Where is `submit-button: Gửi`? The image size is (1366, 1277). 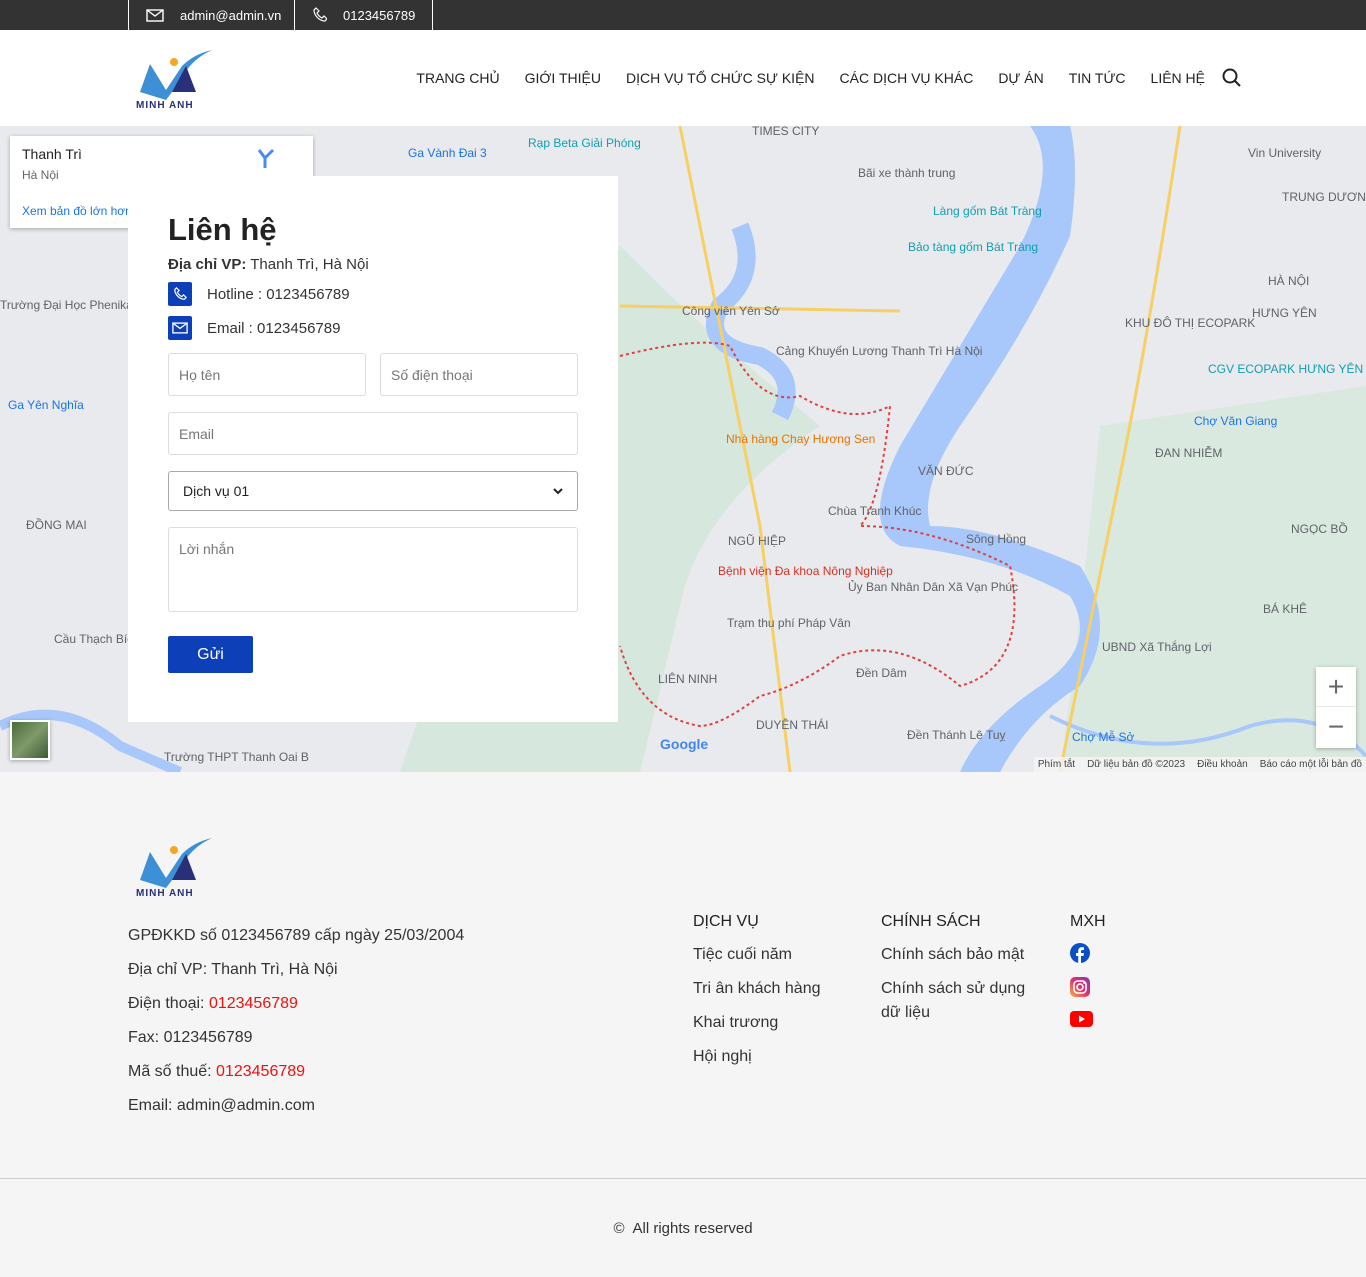
submit-button: Gửi is located at coordinates (210, 654).